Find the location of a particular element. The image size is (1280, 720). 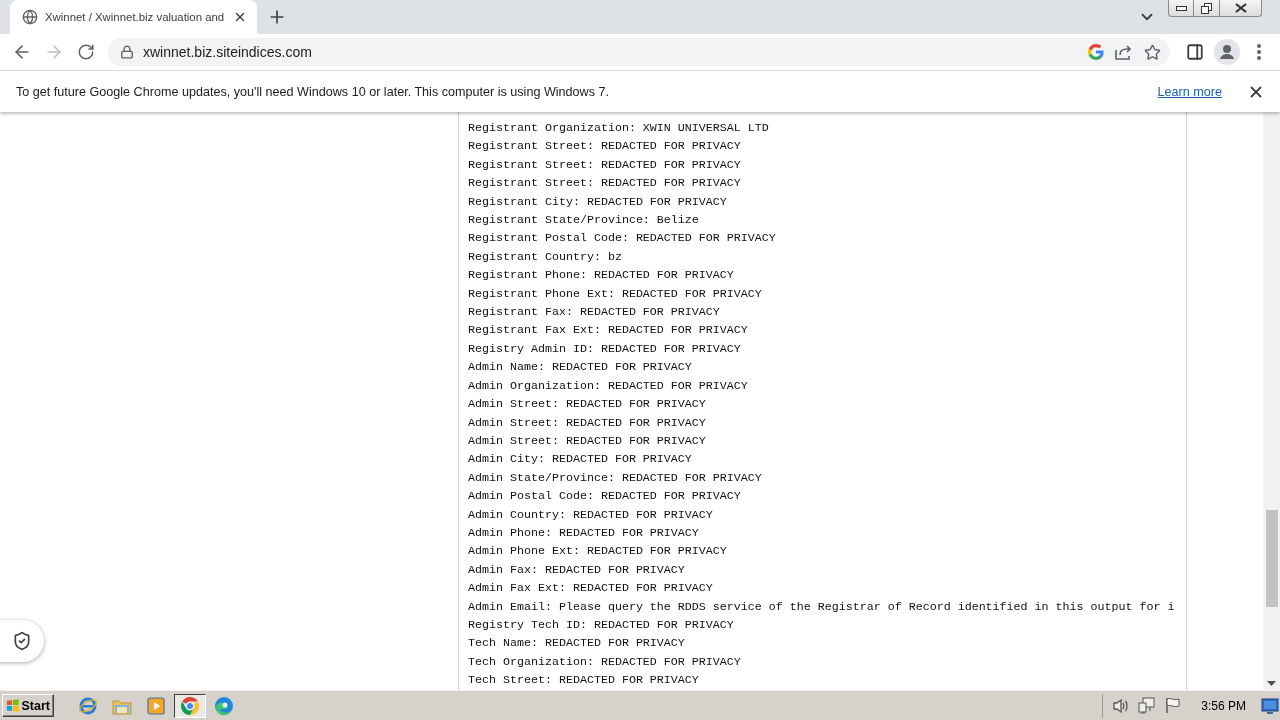

whois-line: Registrant Organization: XWIN UNIVERSAL LTD is located at coordinates (618, 128).